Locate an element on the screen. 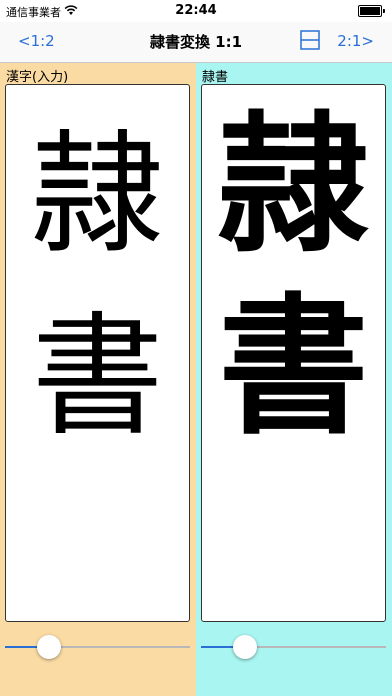 The image size is (392, 696). input-char-2: 書 is located at coordinates (97, 377).